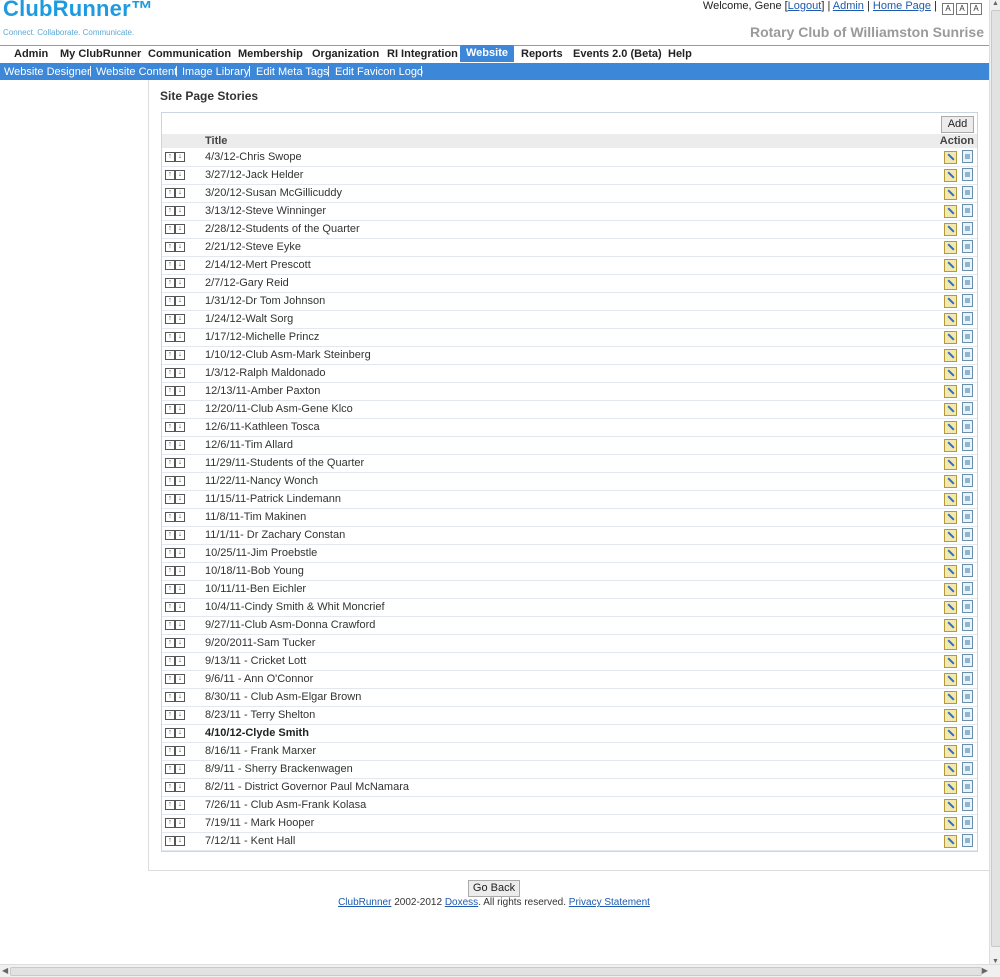 Image resolution: width=1000 pixels, height=977 pixels. Describe the element at coordinates (78, 11) in the screenshot. I see `clubrunner-logo: ClubRunner™` at that location.